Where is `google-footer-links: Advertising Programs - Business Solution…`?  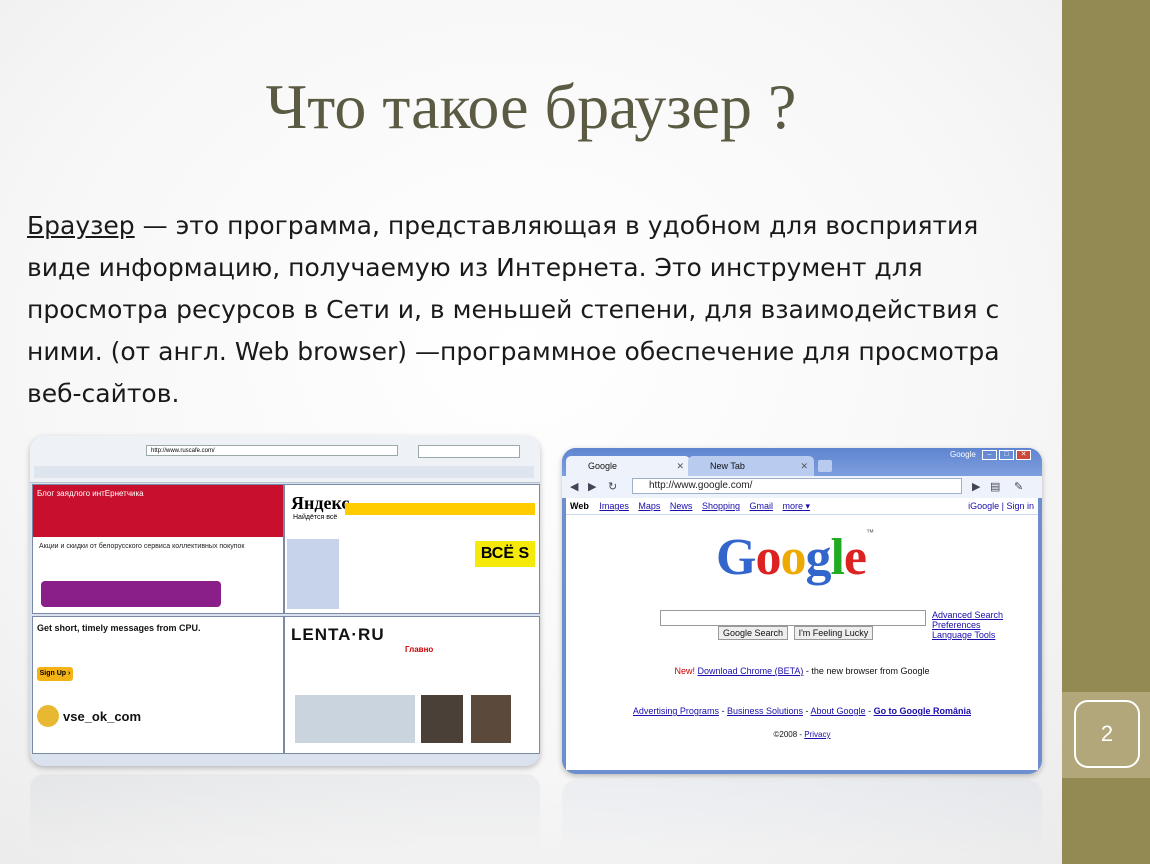
google-footer-links: Advertising Programs - Business Solution… is located at coordinates (802, 711).